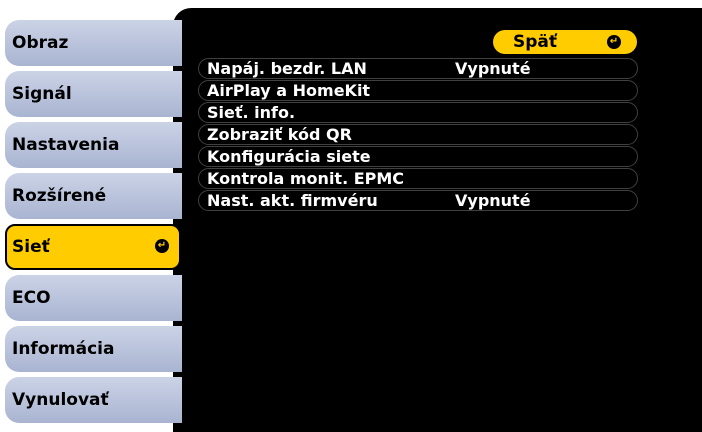 The width and height of the screenshot is (702, 432). I want to click on sidebar-item-label: Rozšírené, so click(59, 196).